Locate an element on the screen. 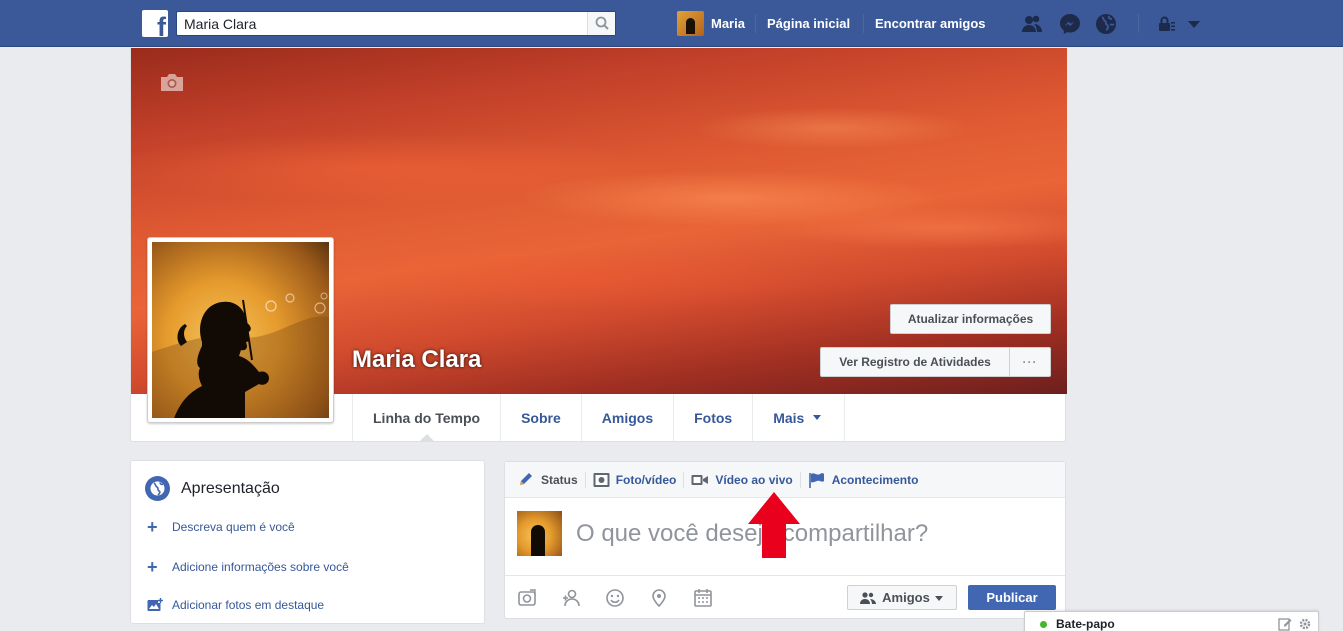 This screenshot has width=1343, height=631. profile-picture is located at coordinates (240, 330).